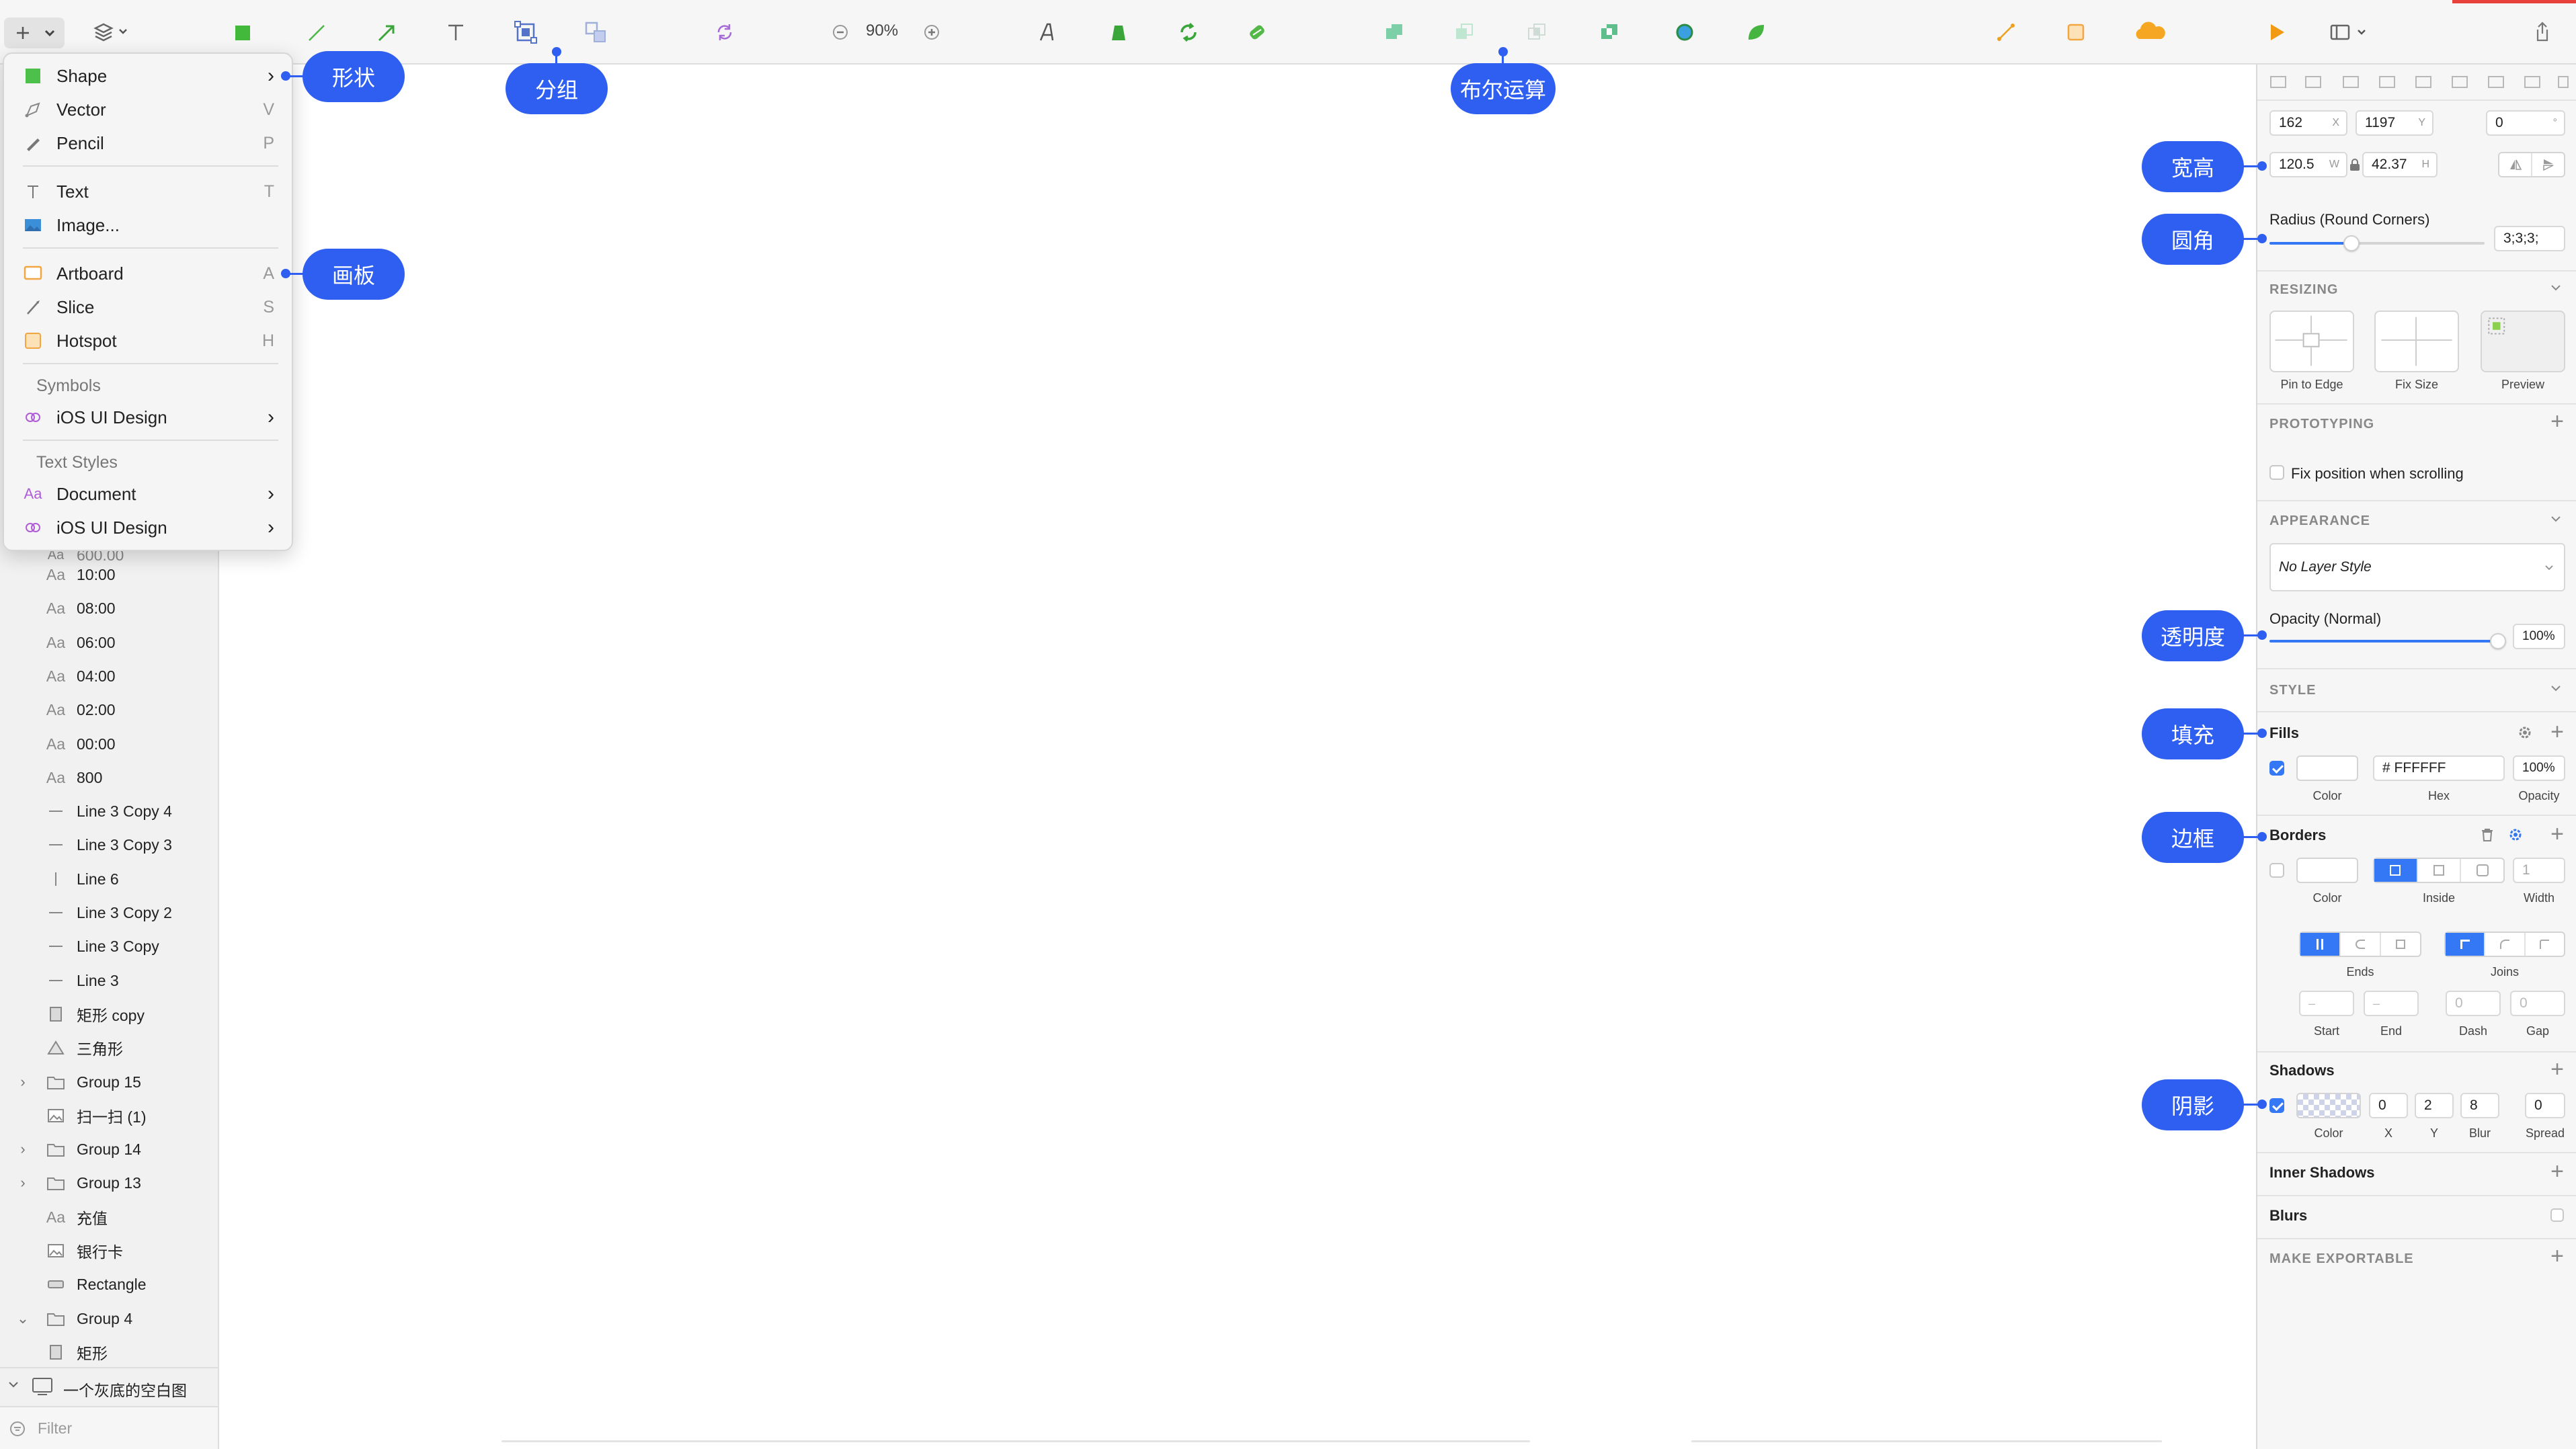 The image size is (2576, 1449). What do you see at coordinates (2377, 243) in the screenshot?
I see `radius-slider` at bounding box center [2377, 243].